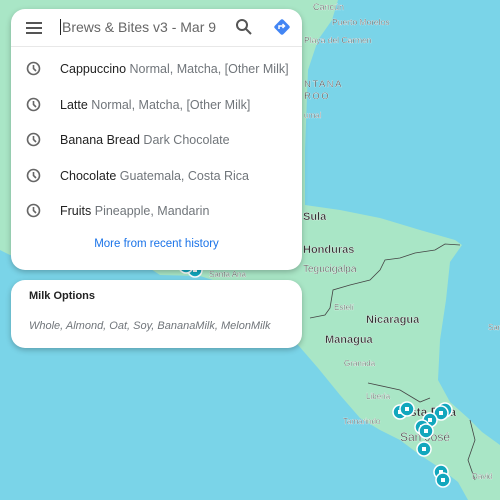 The width and height of the screenshot is (500, 500). Describe the element at coordinates (317, 96) in the screenshot. I see `map-label-roo: ROO` at that location.